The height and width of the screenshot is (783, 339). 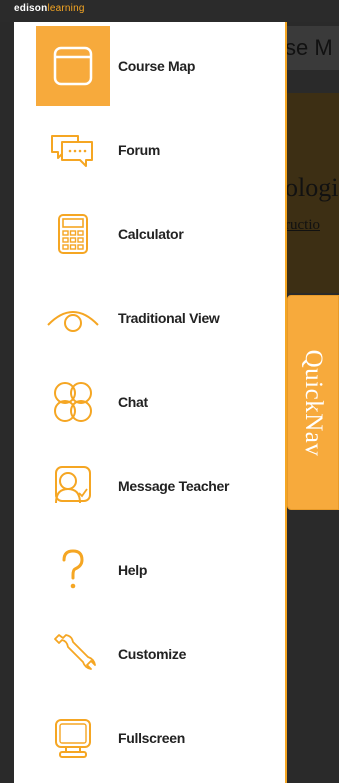 I want to click on menu-item-label: Forum, so click(x=139, y=150).